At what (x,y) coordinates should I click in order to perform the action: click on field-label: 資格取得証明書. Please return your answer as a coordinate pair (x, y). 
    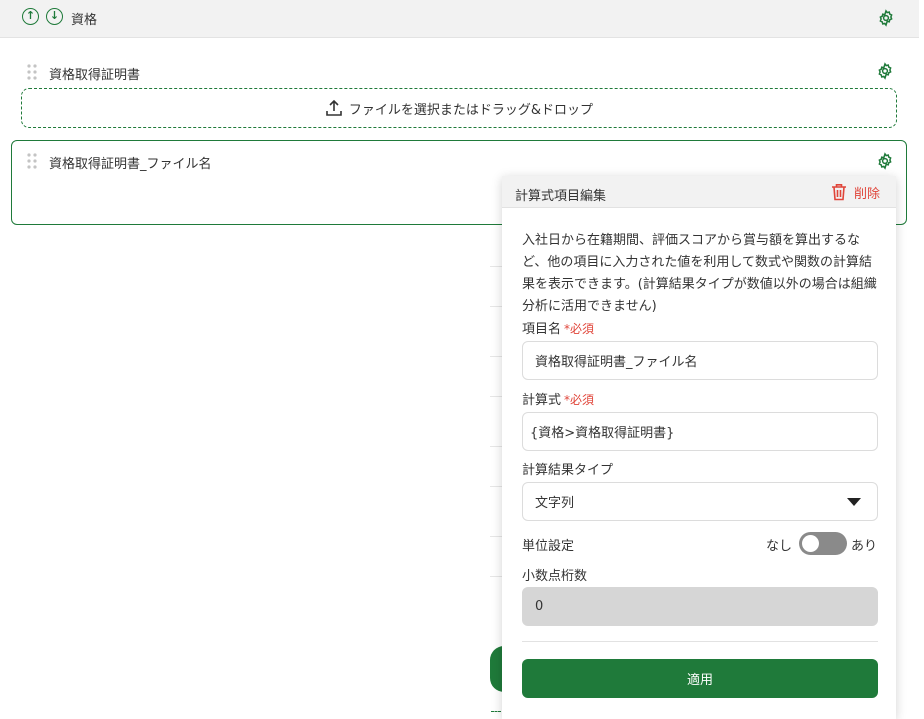
    Looking at the image, I should click on (95, 75).